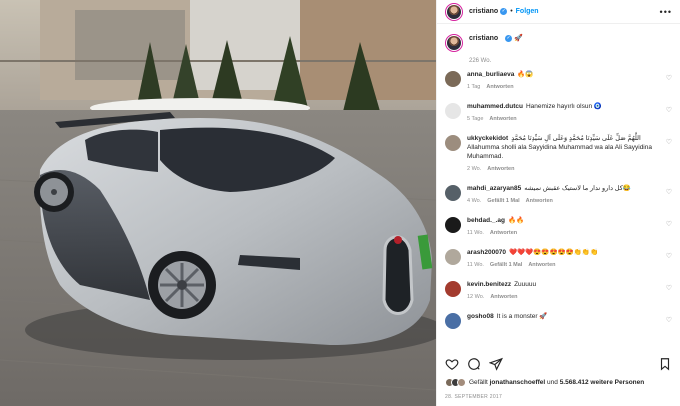  I want to click on comment-text: کل دارو ندار ما لاستیک عقبش نمیشه😂, so click(577, 188).